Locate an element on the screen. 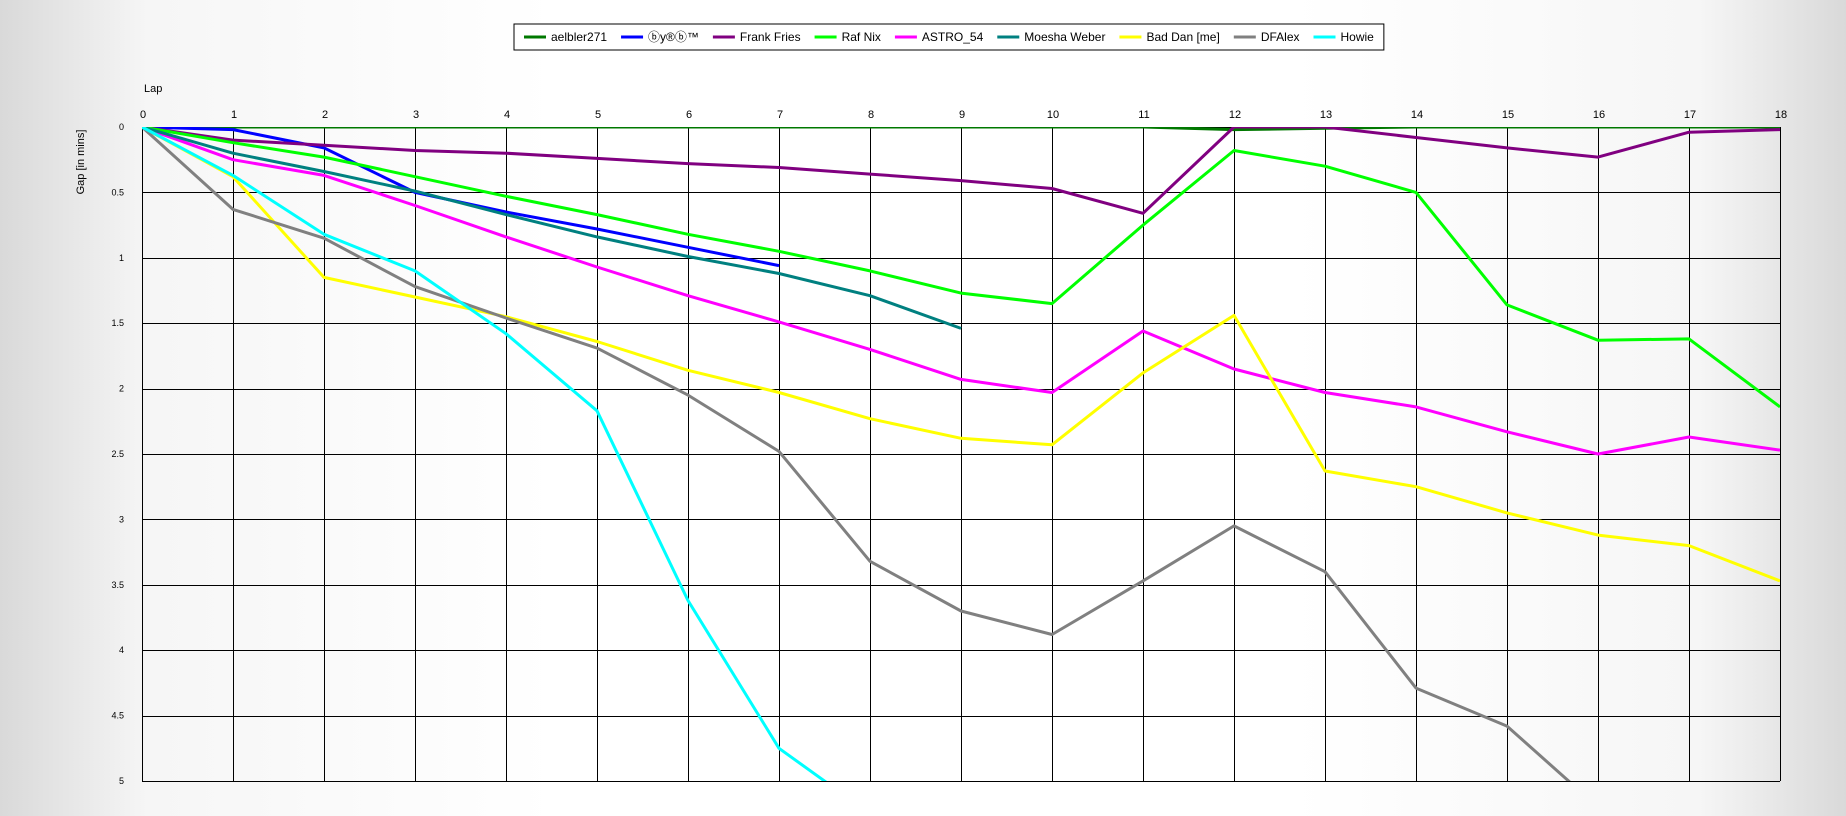 This screenshot has width=1846, height=816. x-tick-label: 17 is located at coordinates (1690, 115).